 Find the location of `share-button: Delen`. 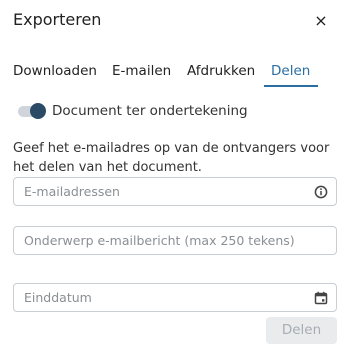

share-button: Delen is located at coordinates (301, 330).